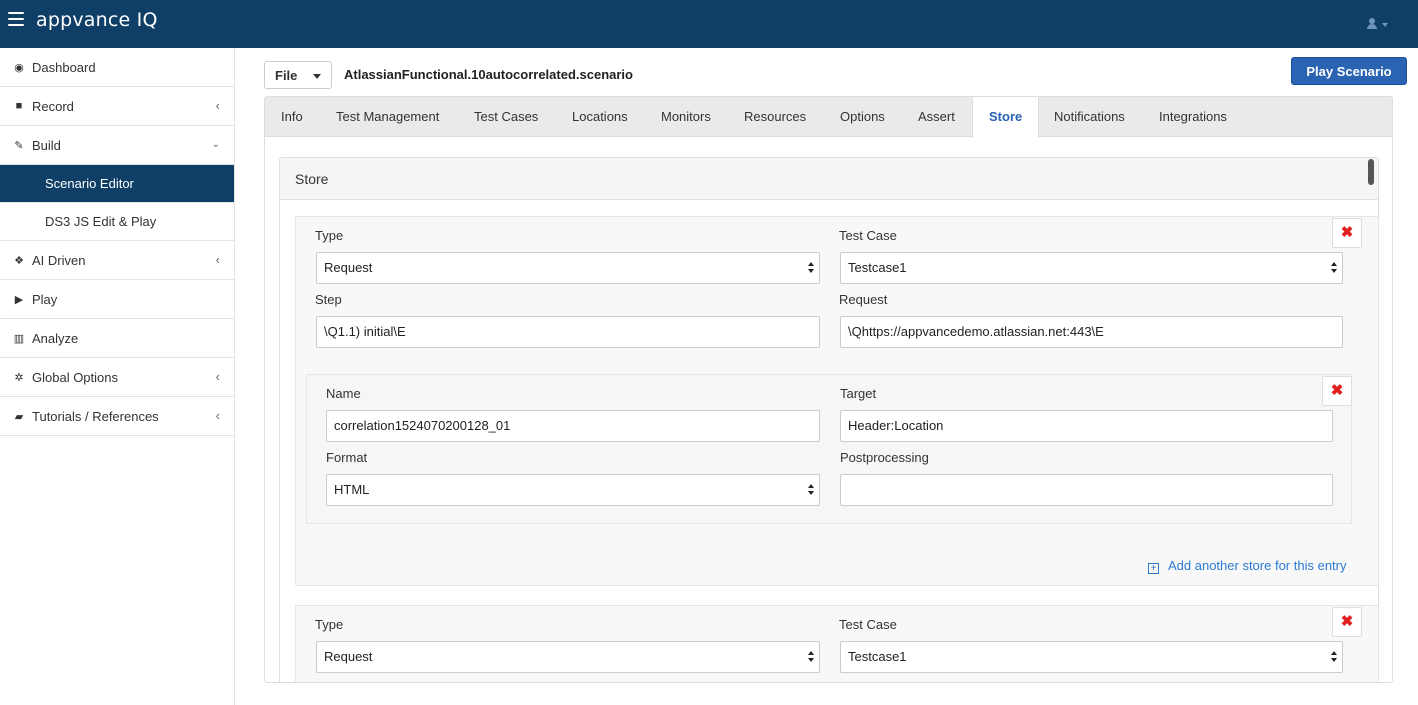  What do you see at coordinates (863, 299) in the screenshot?
I see `request-label: Request` at bounding box center [863, 299].